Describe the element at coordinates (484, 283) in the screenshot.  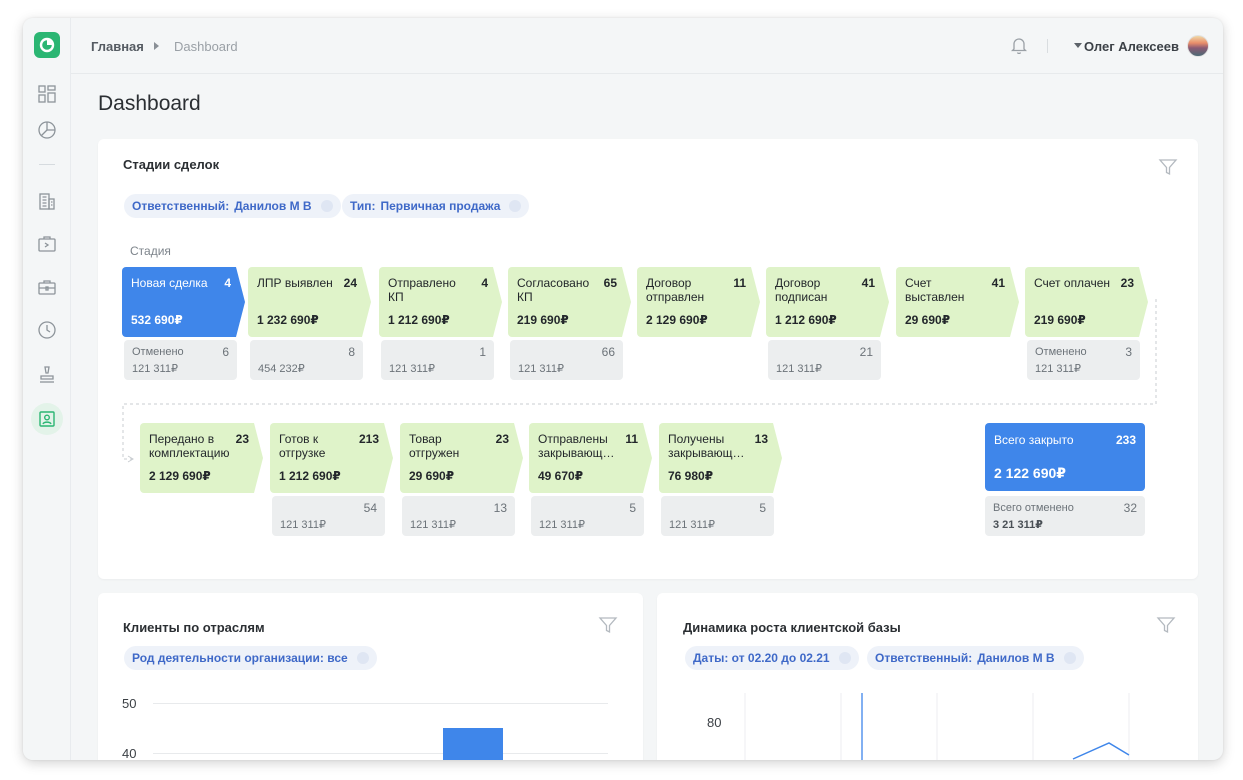
I see `stage-count: 4` at that location.